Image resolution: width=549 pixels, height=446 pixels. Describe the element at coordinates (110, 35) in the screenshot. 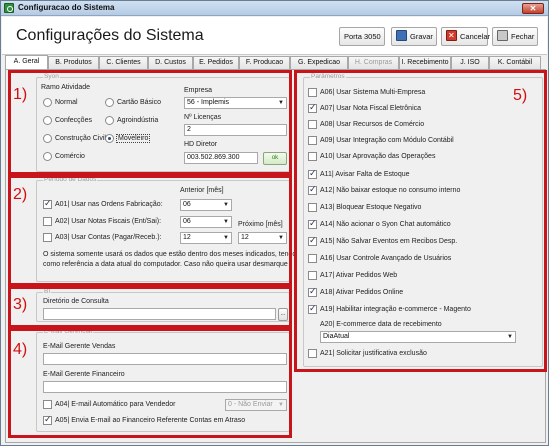

I see `page-title: Configurações do Sistema` at that location.